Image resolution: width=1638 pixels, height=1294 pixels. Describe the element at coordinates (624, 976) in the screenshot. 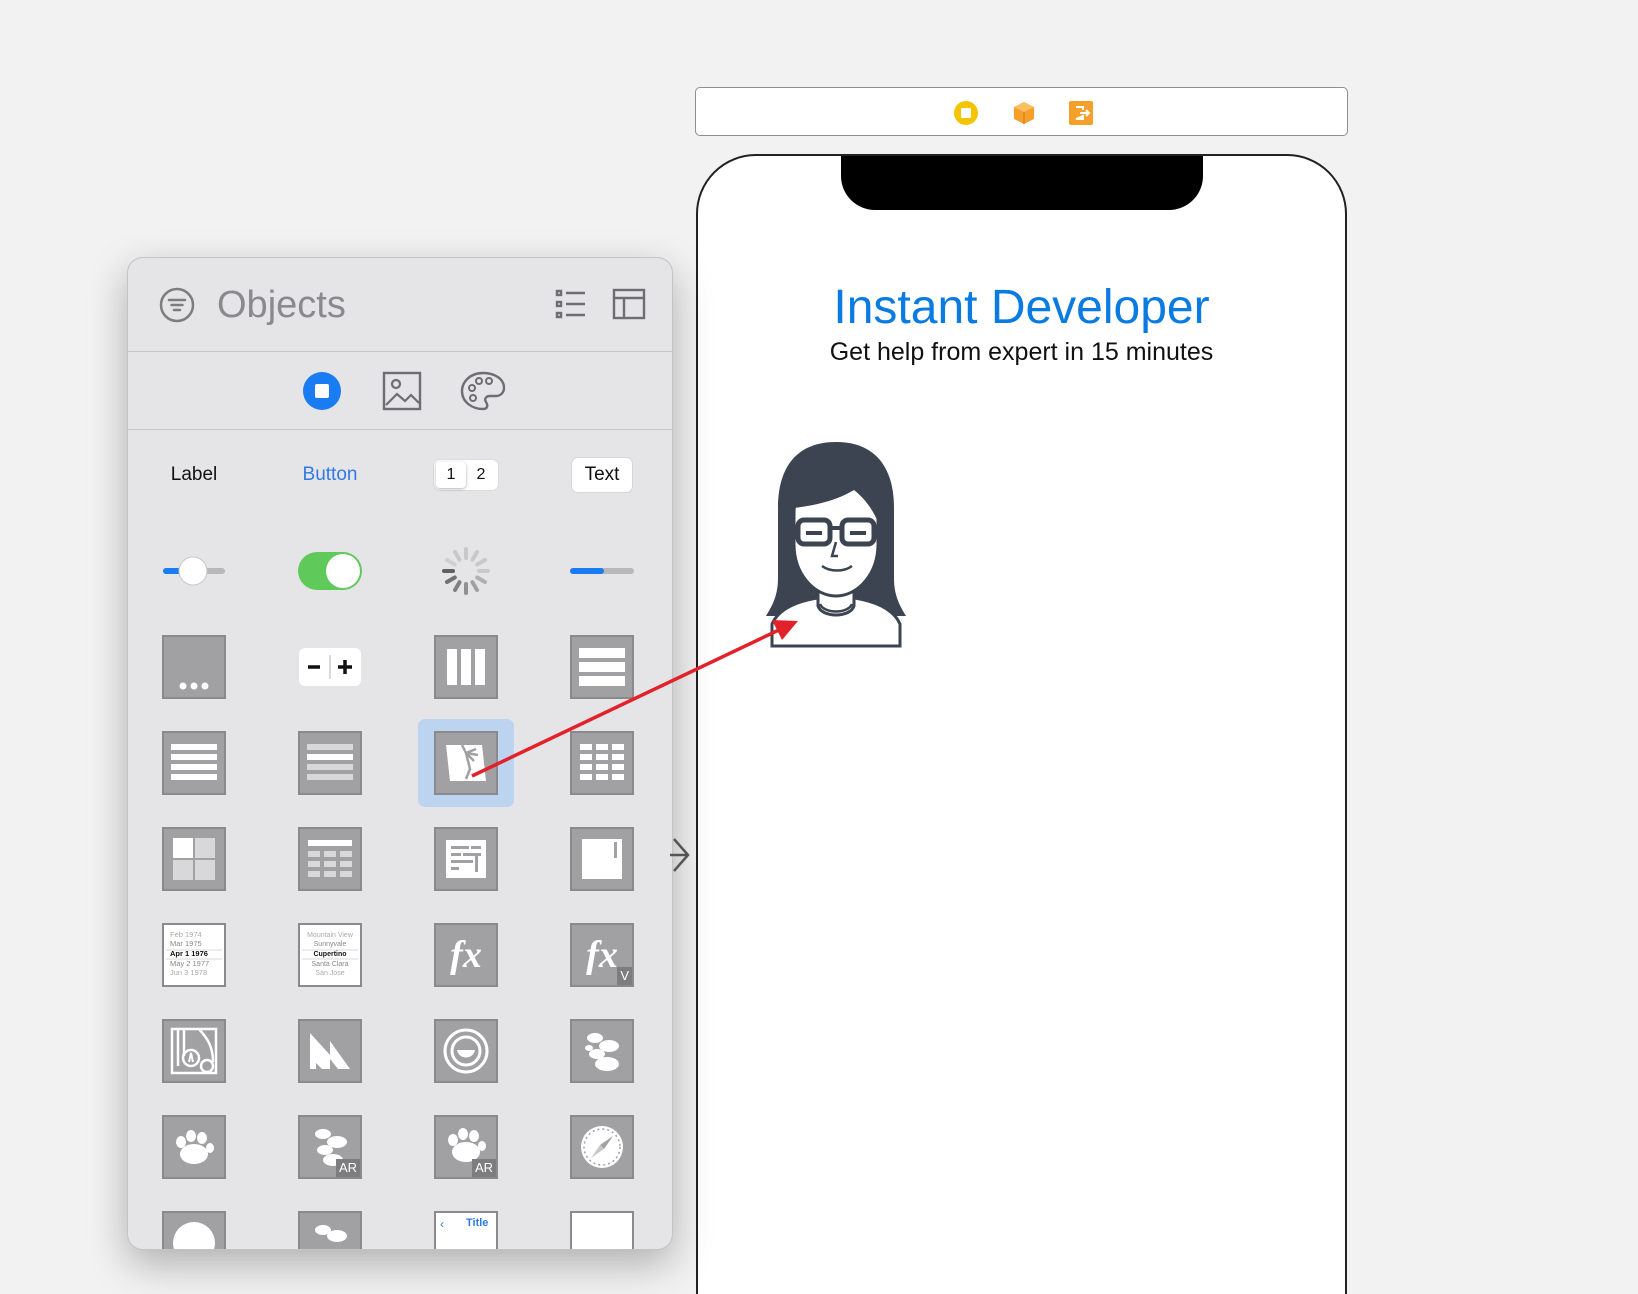

I see `vibrancy-badge: V` at that location.